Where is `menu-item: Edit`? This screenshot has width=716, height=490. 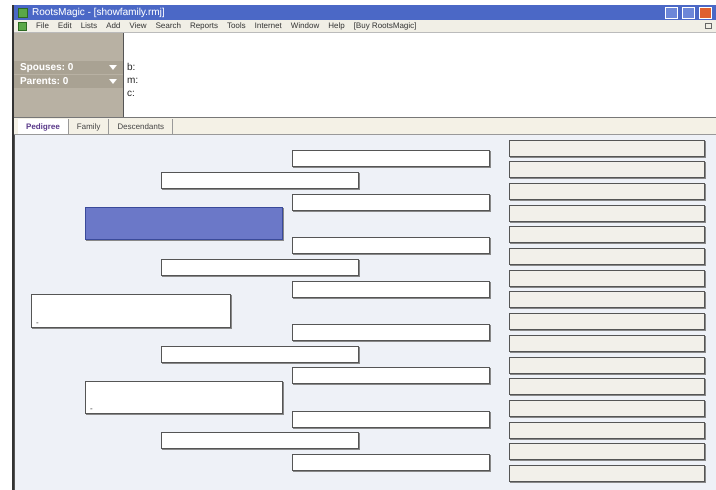
menu-item: Edit is located at coordinates (65, 26).